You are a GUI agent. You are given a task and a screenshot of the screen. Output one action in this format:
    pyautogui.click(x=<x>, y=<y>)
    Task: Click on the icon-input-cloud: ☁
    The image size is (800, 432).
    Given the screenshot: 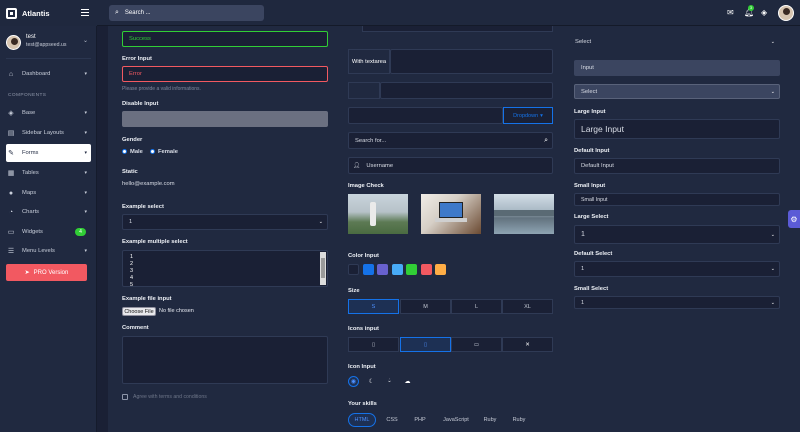 What is the action you would take?
    pyautogui.click(x=407, y=381)
    